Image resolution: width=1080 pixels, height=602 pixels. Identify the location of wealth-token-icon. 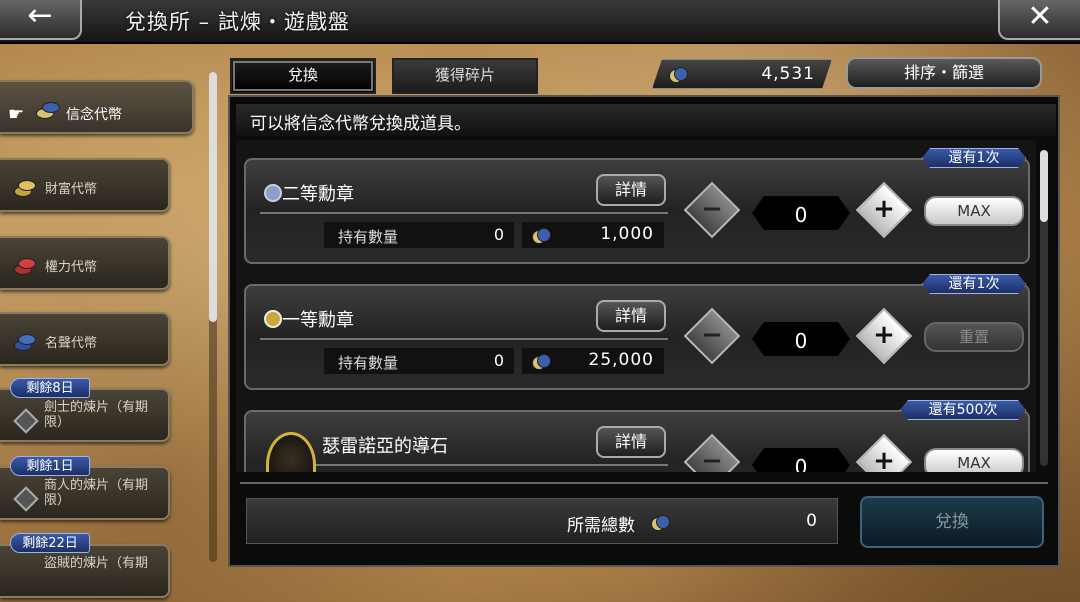
(27, 187).